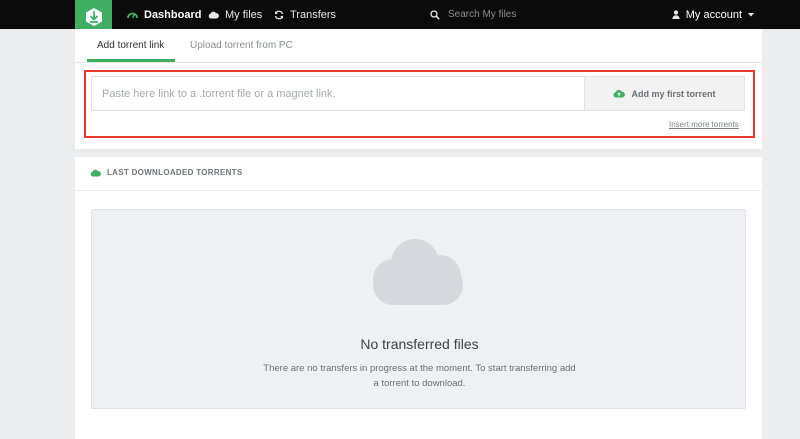 The width and height of the screenshot is (800, 439). What do you see at coordinates (244, 14) in the screenshot?
I see `nav-my-files-label: My files` at bounding box center [244, 14].